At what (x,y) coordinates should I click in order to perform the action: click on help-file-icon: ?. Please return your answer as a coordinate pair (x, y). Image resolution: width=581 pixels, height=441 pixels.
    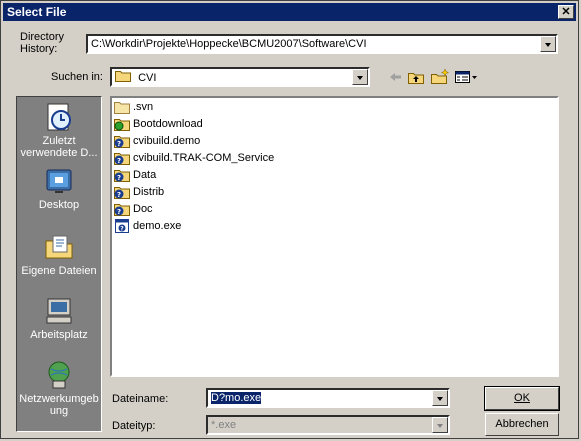
    Looking at the image, I should click on (122, 226).